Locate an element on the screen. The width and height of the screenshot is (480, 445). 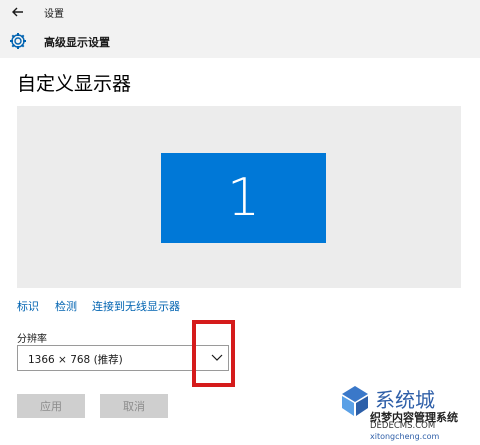
highlight-annotation is located at coordinates (213, 353).